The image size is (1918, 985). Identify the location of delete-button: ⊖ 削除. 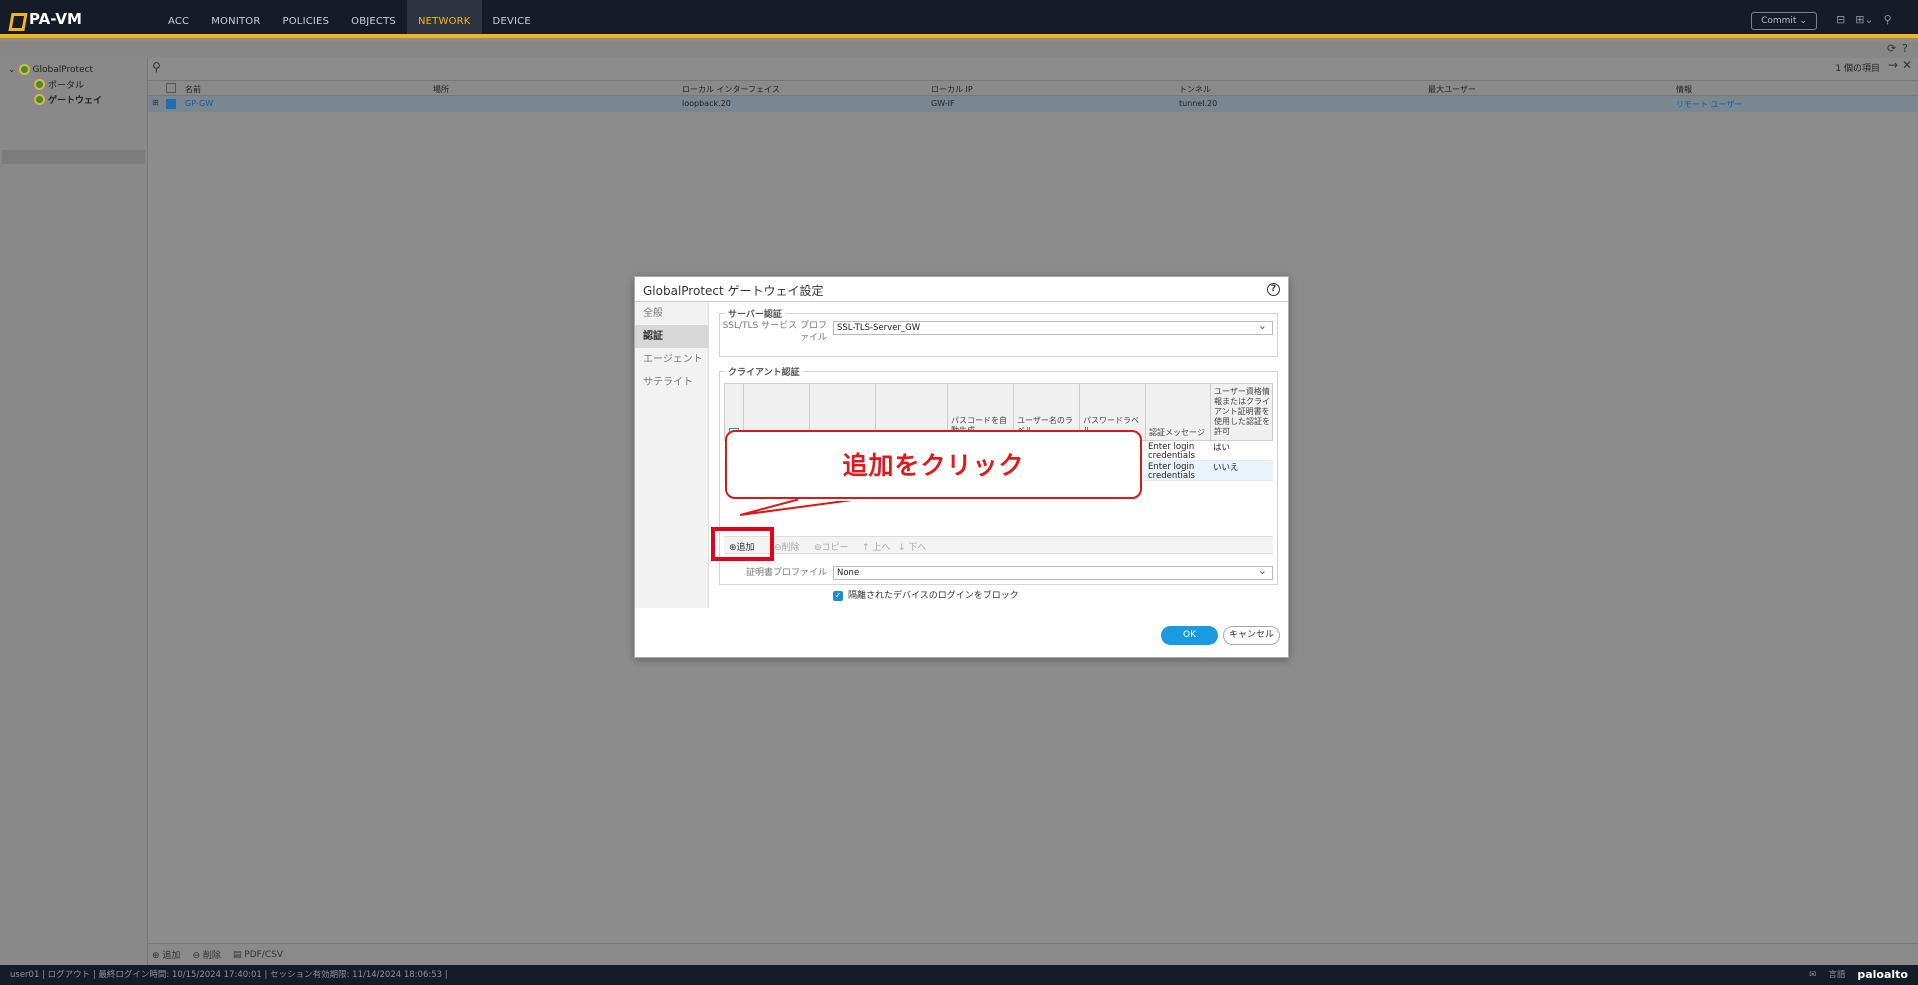
(206, 954).